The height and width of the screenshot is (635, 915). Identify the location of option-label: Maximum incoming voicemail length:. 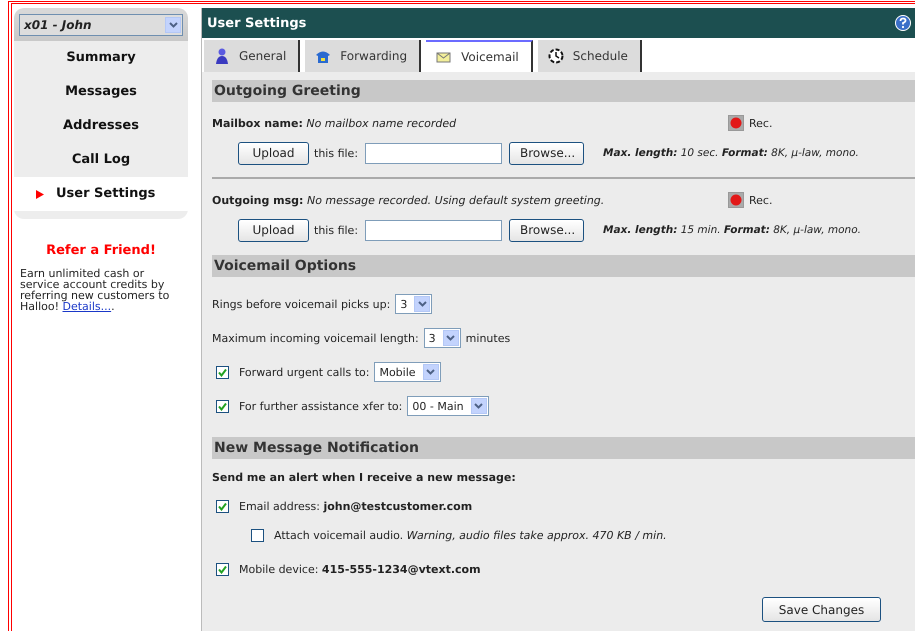
(315, 338).